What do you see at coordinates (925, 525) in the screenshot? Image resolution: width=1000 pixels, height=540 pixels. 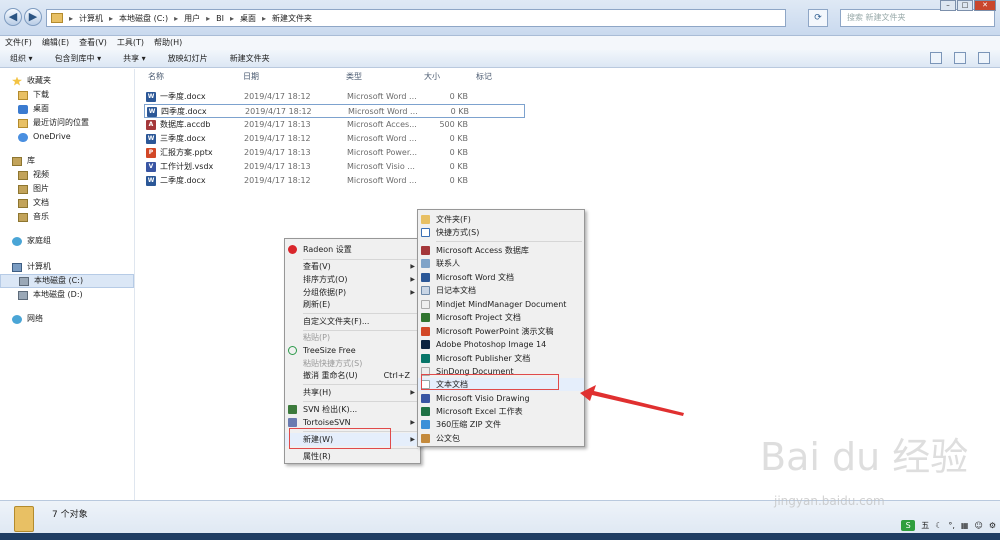 I see `ime-mode: 五` at bounding box center [925, 525].